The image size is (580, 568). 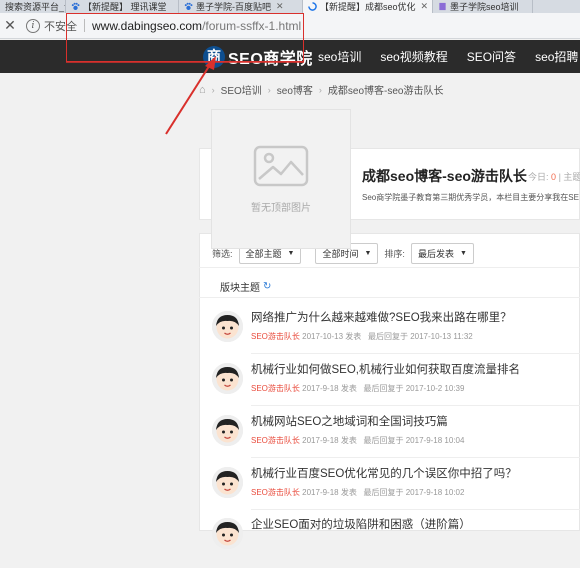 I want to click on forum-cover-placeholder: 暂无顶部图片, so click(x=281, y=179).